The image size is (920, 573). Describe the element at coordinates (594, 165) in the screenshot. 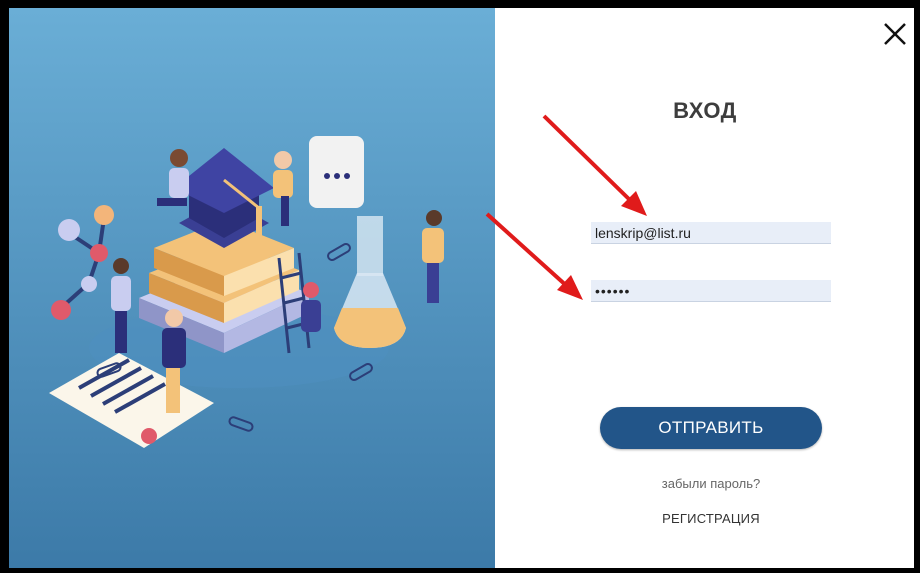

I see `annotation-arrow-email` at that location.